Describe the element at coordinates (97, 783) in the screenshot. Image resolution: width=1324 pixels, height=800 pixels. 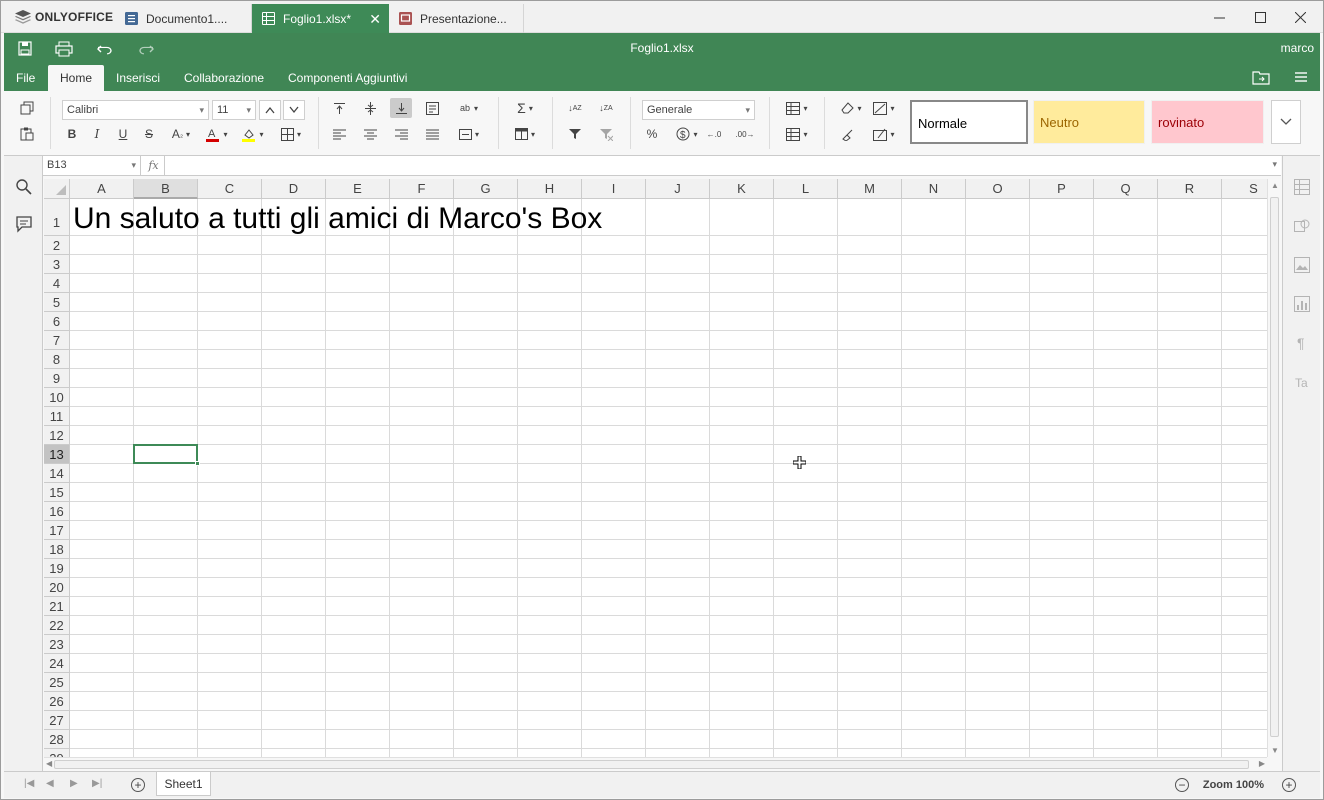
I see `last-sheet-icon: ▶|` at that location.